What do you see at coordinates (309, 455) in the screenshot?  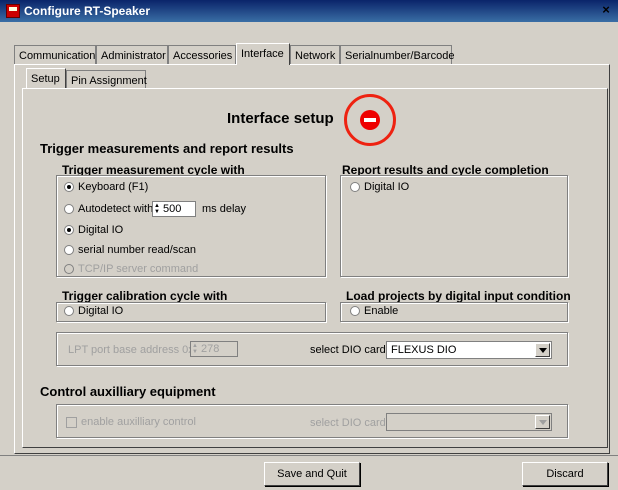 I see `divider` at bounding box center [309, 455].